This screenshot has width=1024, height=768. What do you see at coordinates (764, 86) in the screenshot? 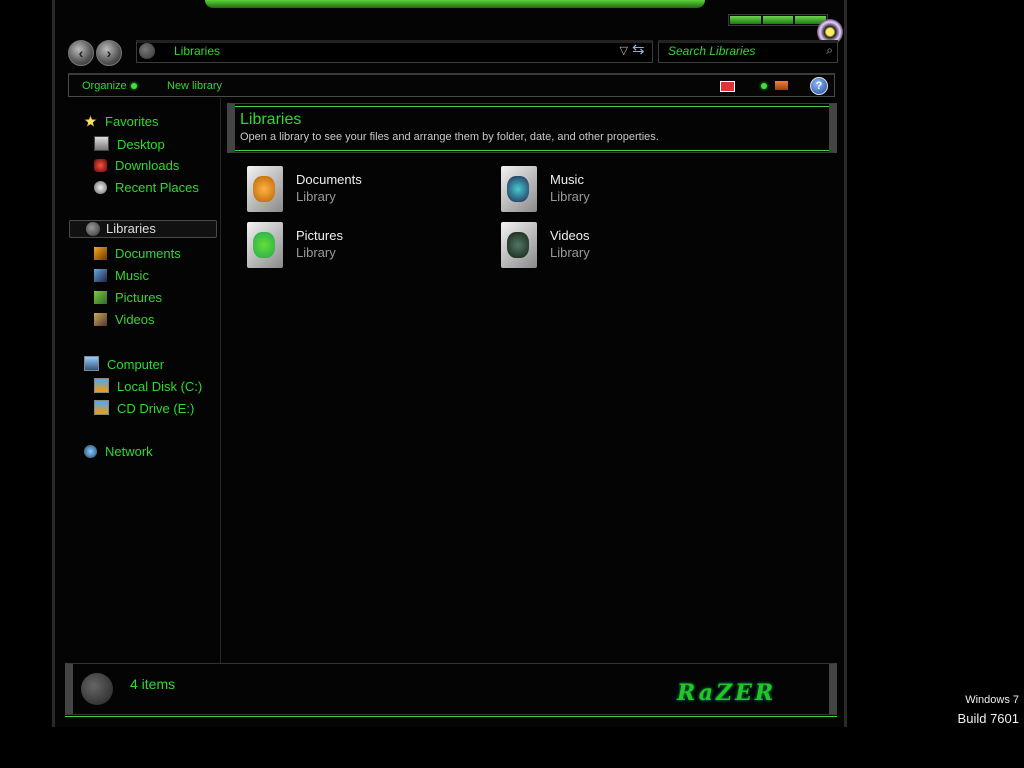
I see `view-options-dot-icon` at bounding box center [764, 86].